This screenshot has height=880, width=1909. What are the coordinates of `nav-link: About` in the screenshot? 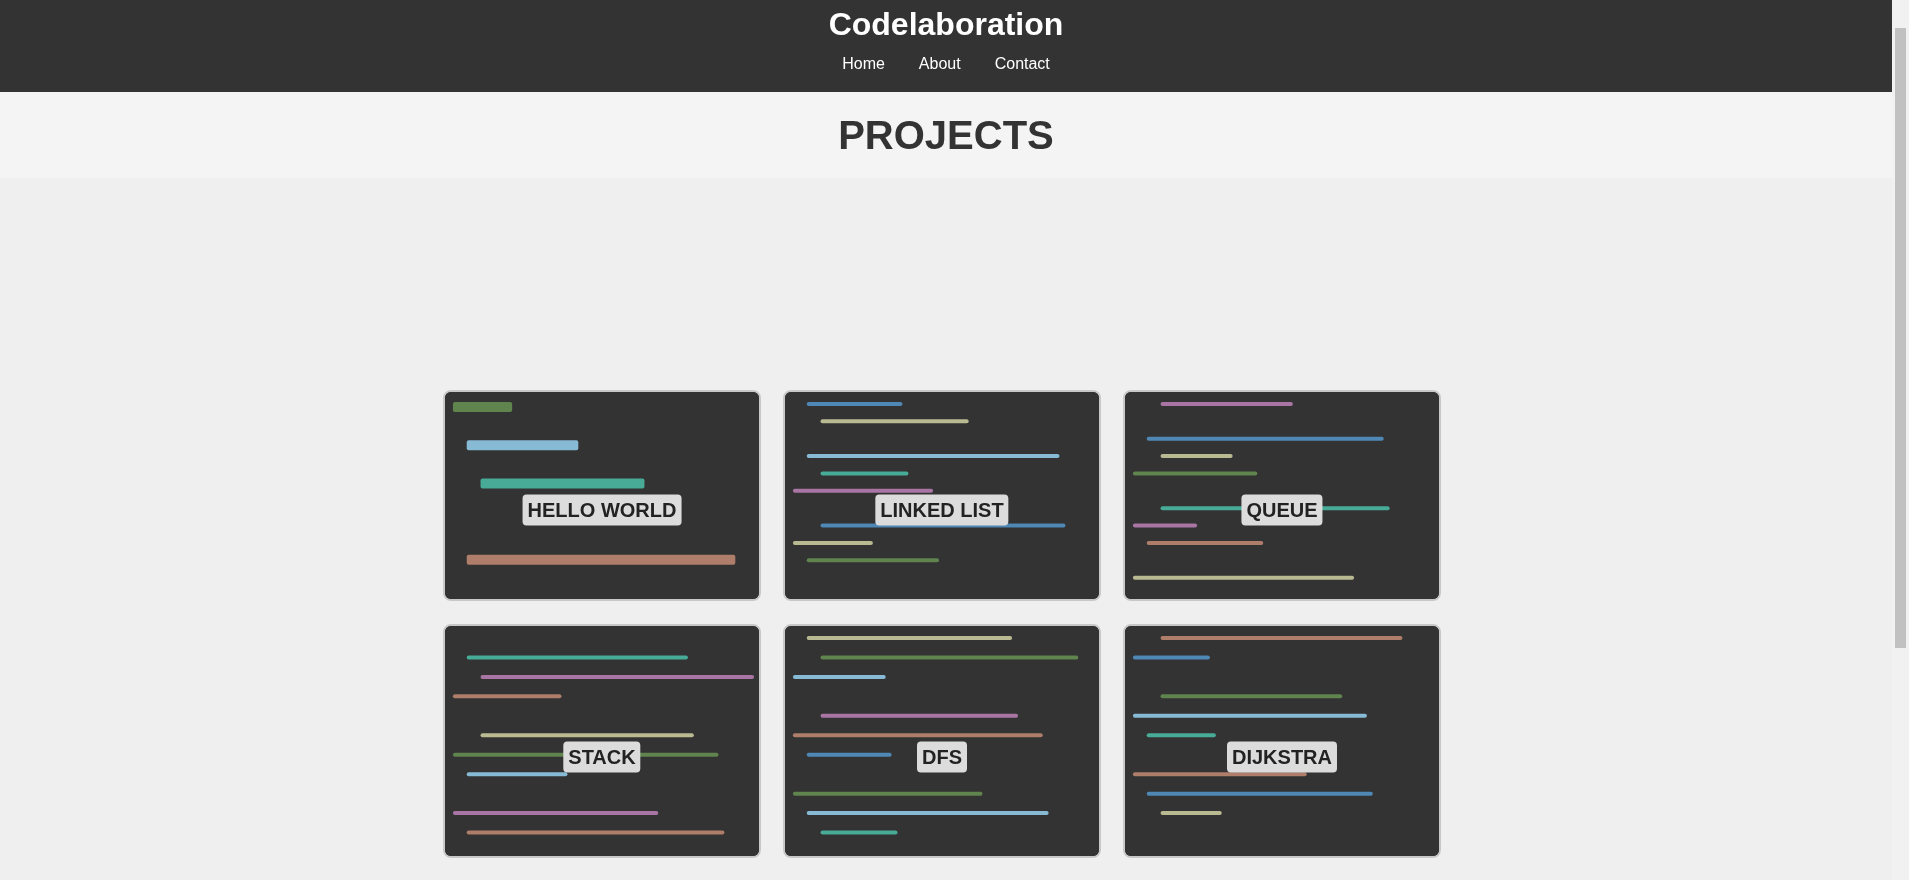 It's located at (939, 64).